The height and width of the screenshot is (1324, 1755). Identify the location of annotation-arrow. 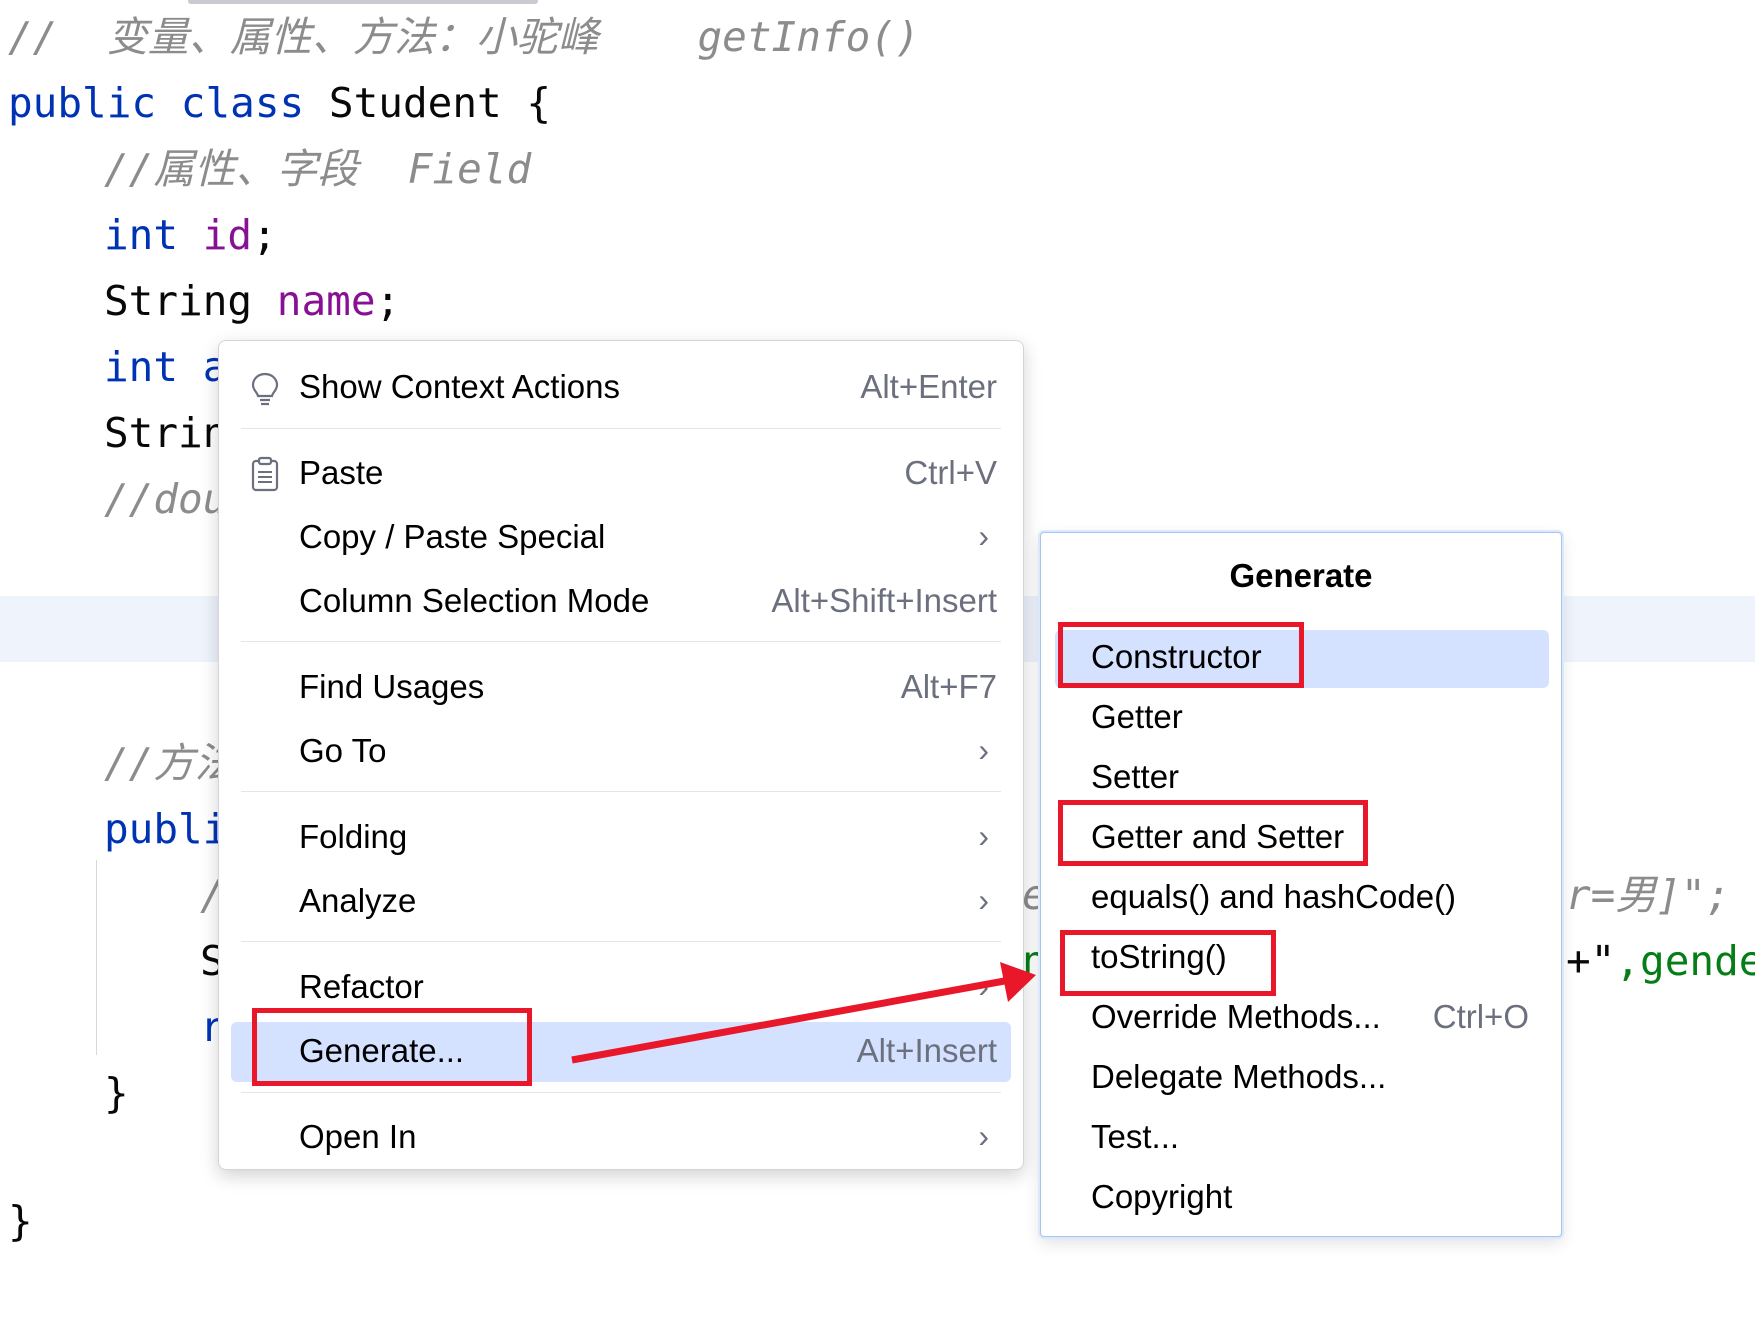
(803, 1013).